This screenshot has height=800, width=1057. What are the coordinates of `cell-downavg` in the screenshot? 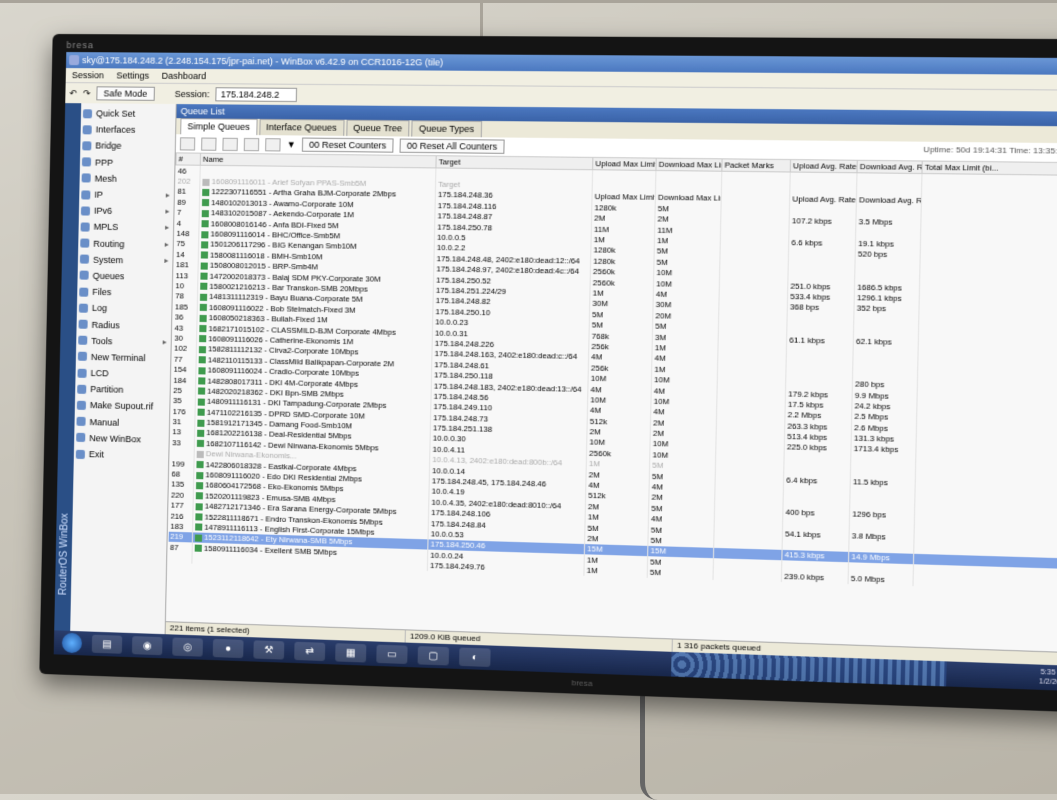 It's located at (889, 178).